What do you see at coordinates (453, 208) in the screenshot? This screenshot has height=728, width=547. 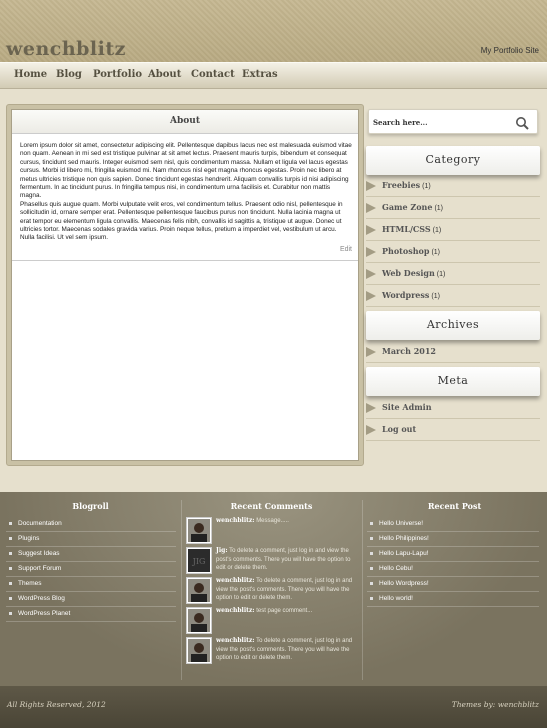 I see `category-item: Game Zone (1)` at bounding box center [453, 208].